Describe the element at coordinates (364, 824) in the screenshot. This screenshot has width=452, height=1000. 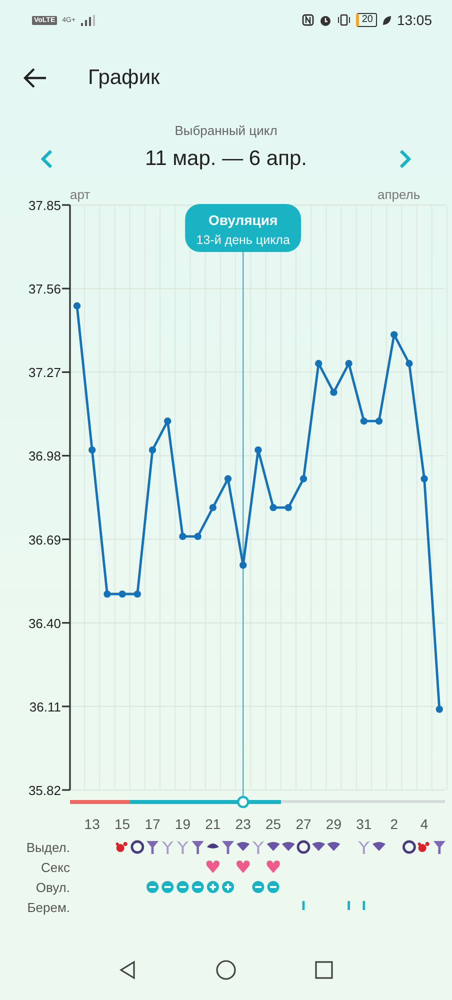
I see `x-tick-label: 31` at that location.